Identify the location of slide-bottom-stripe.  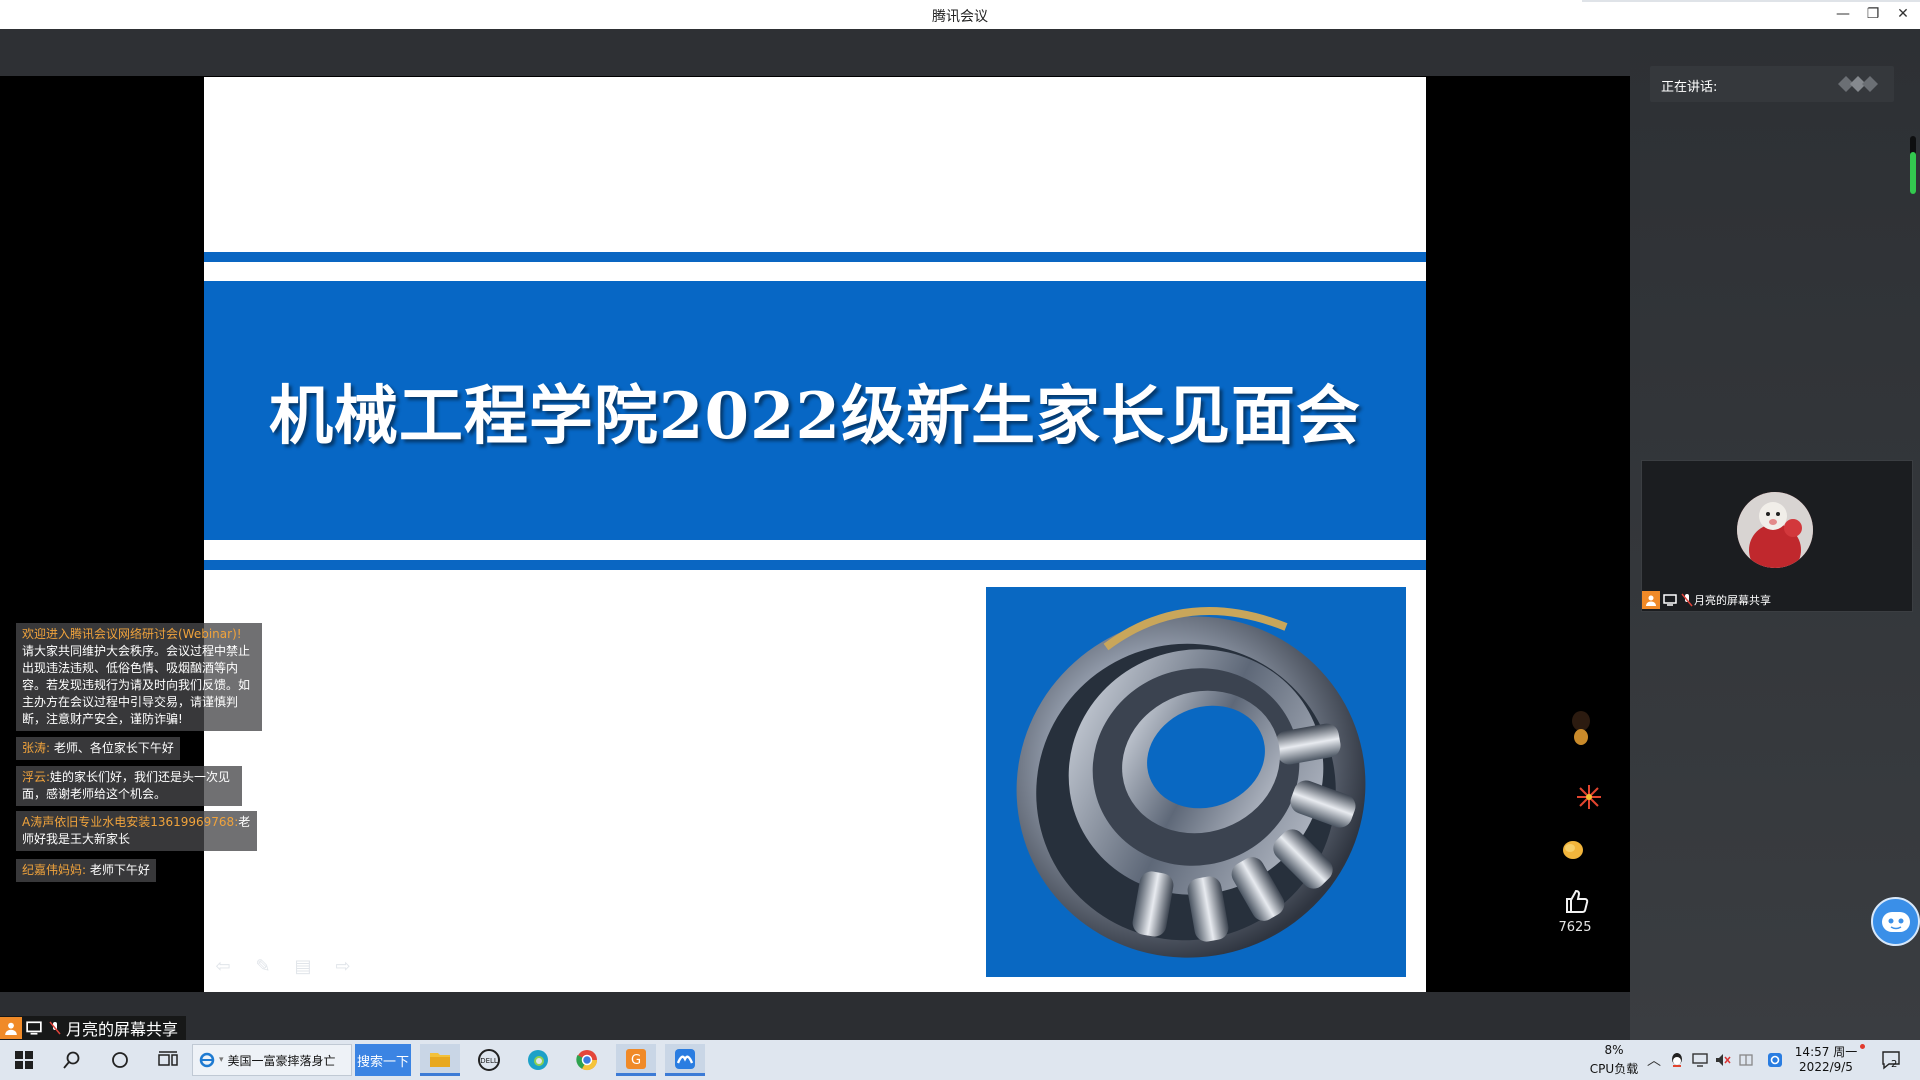
(815, 565).